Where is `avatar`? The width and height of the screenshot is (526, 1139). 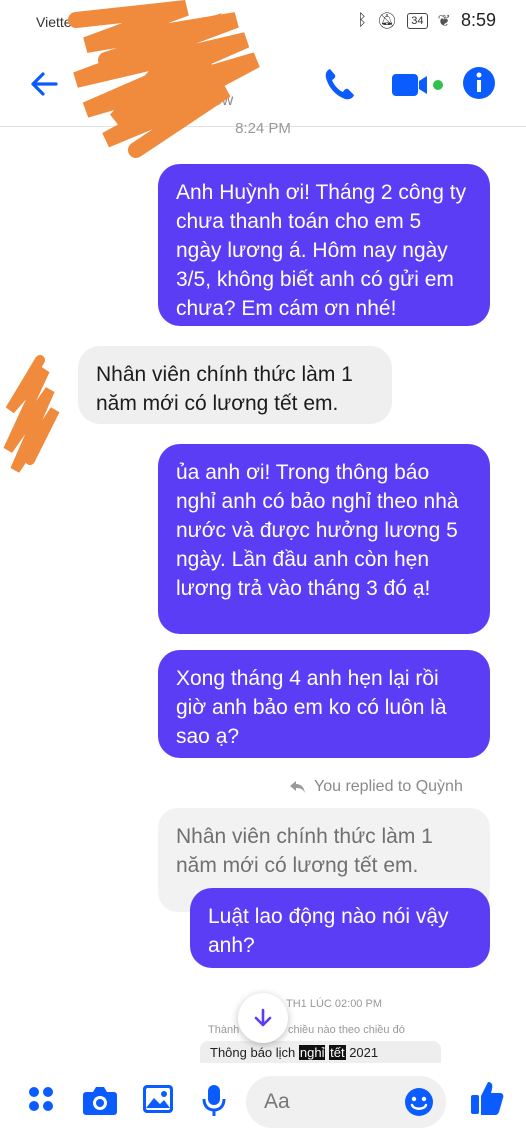
avatar is located at coordinates (31, 414).